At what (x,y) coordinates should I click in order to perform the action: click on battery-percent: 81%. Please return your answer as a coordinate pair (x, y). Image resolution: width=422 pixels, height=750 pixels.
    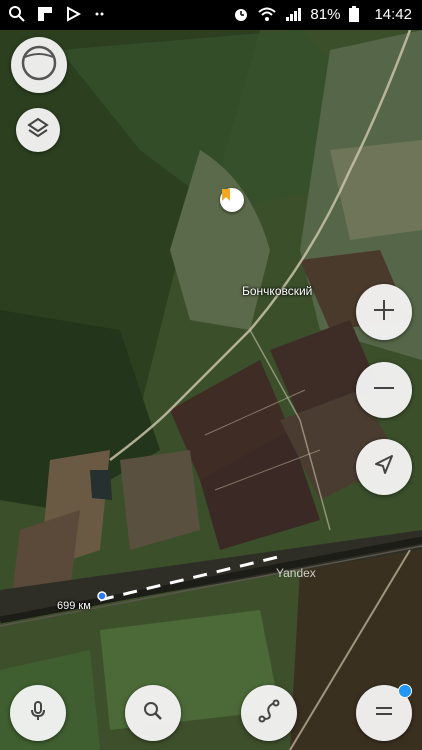
    Looking at the image, I should click on (325, 14).